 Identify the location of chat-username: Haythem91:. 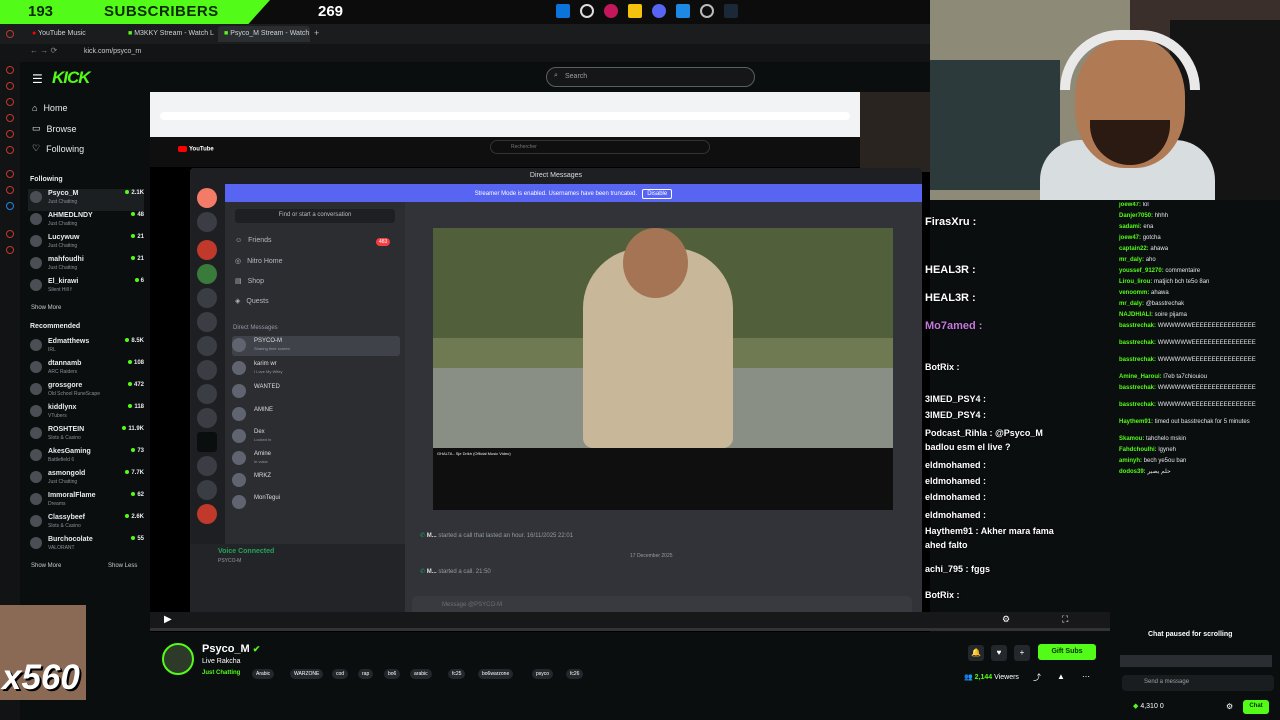
(1137, 422).